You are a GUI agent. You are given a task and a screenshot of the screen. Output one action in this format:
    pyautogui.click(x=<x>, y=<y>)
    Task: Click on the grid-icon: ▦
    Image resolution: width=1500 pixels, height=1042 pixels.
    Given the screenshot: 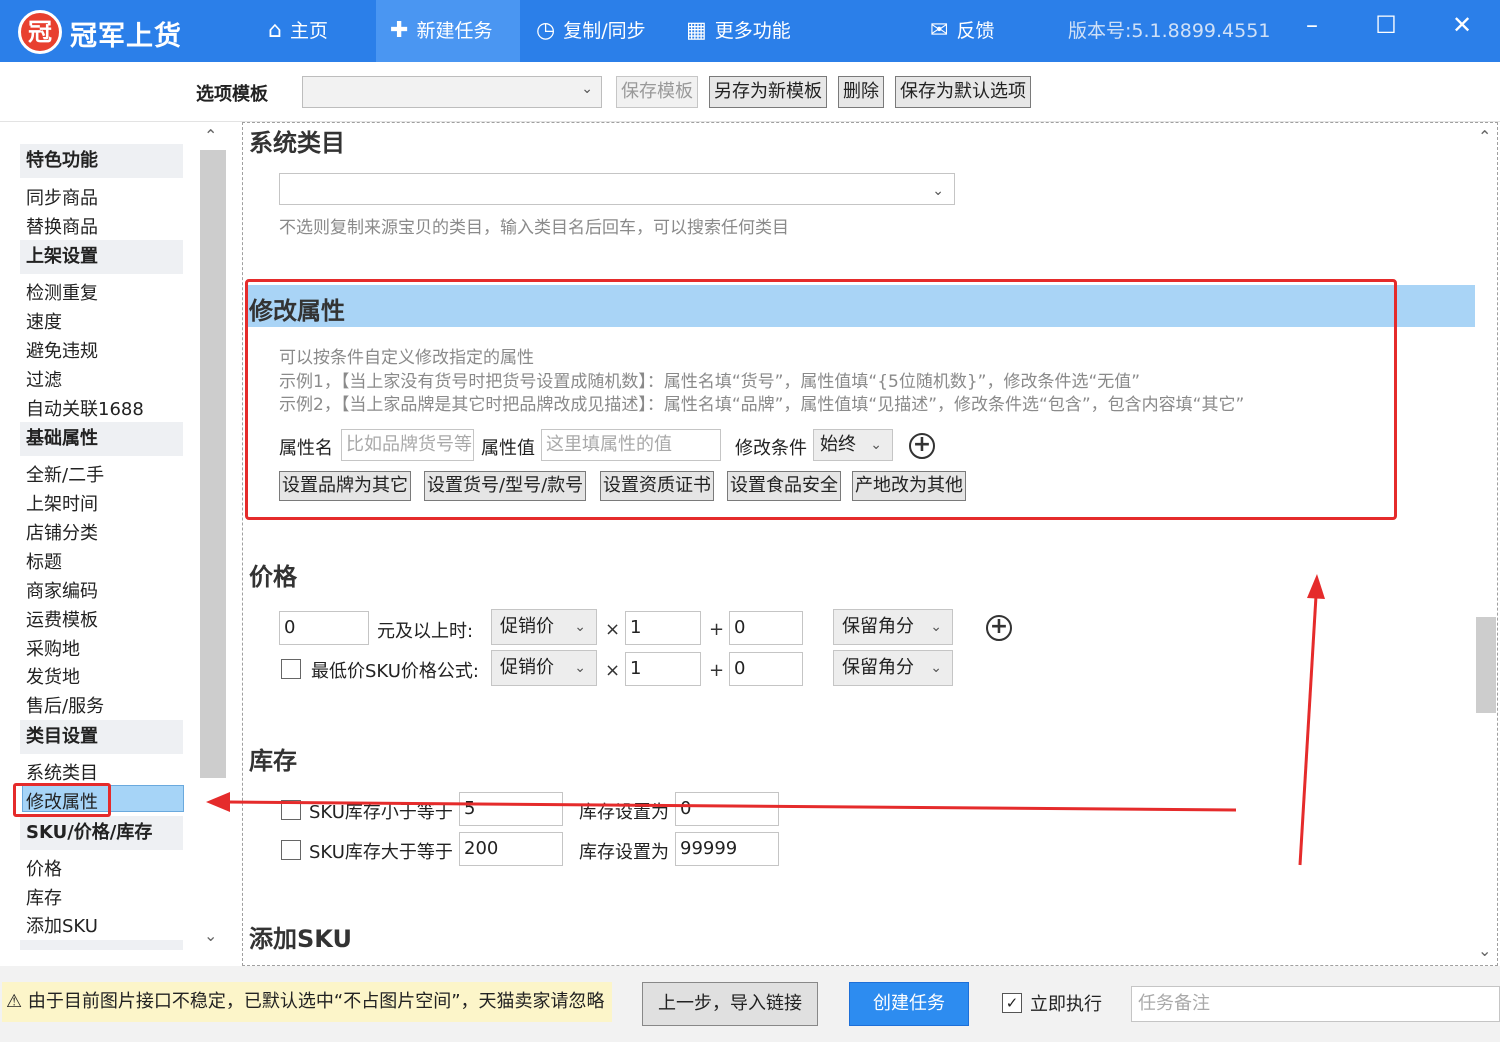 What is the action you would take?
    pyautogui.click(x=696, y=30)
    